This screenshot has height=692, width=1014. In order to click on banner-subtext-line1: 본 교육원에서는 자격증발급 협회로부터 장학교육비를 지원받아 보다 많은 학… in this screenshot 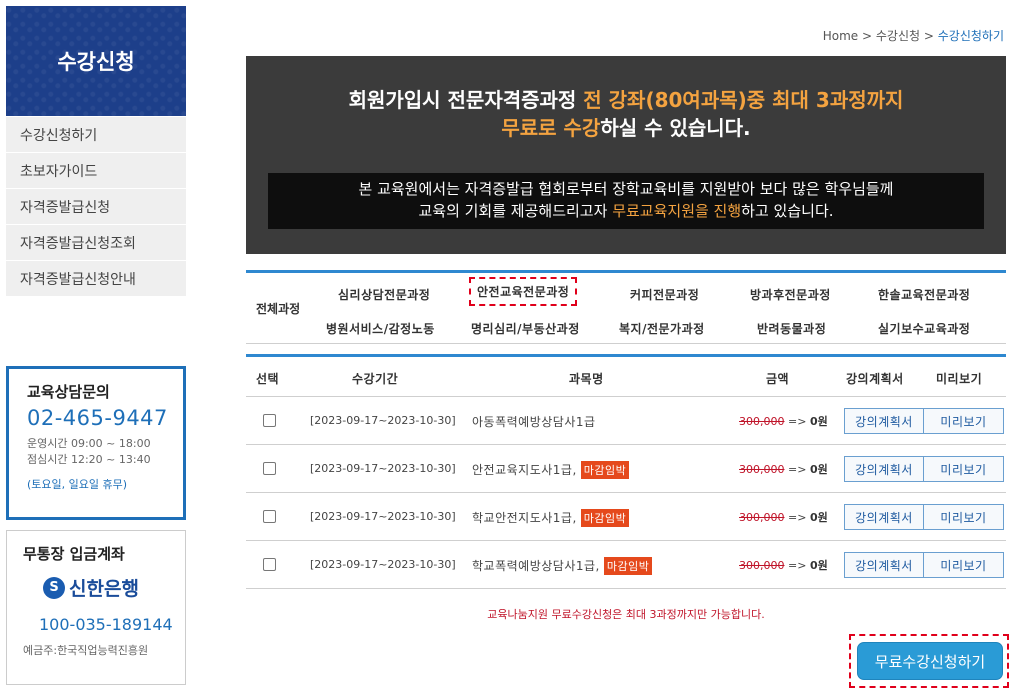, I will do `click(626, 189)`.